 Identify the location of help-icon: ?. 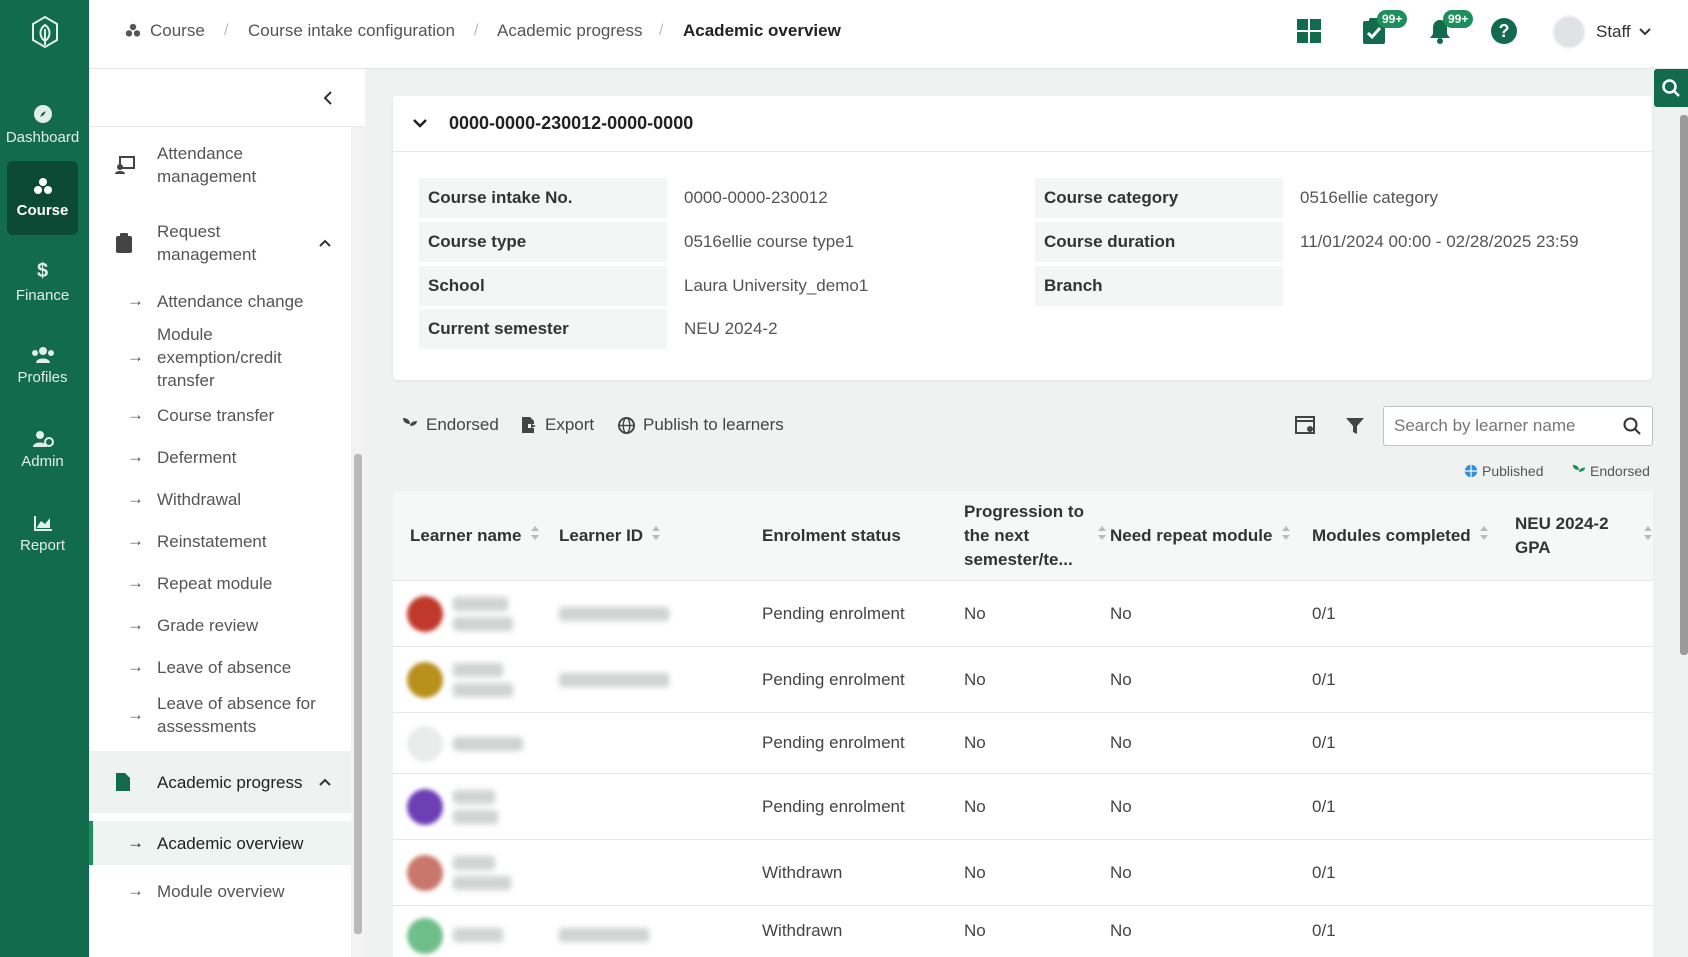
(1504, 31).